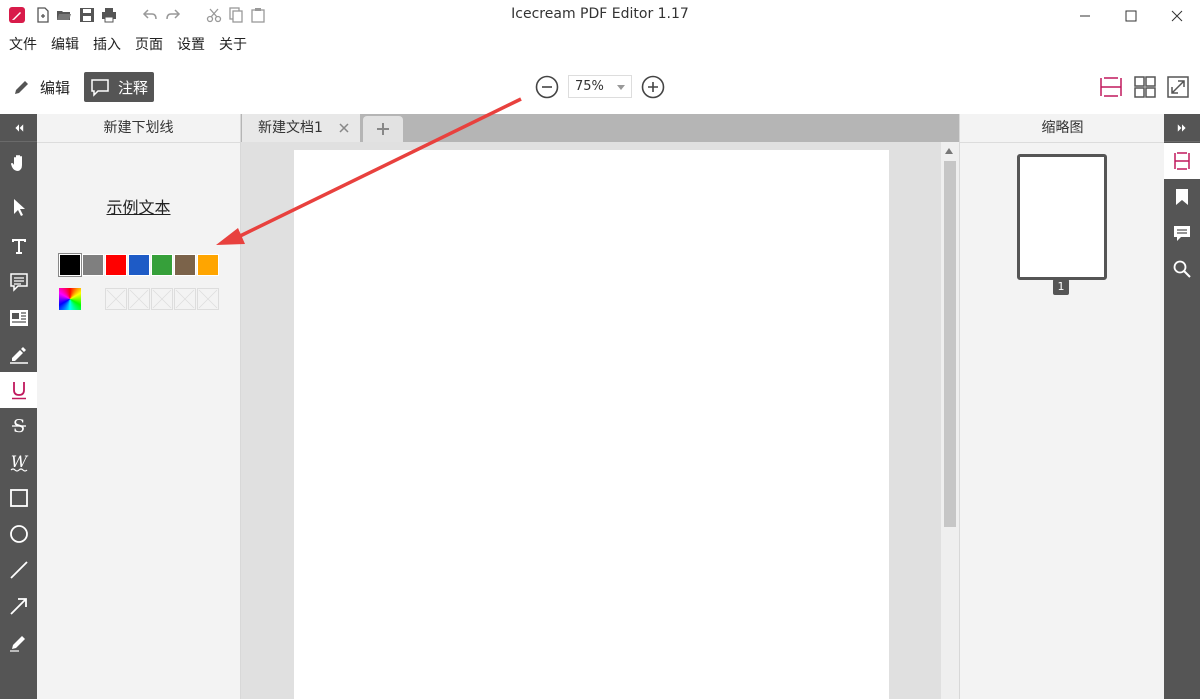 This screenshot has width=1200, height=699. What do you see at coordinates (173, 15) in the screenshot?
I see `redo-icon` at bounding box center [173, 15].